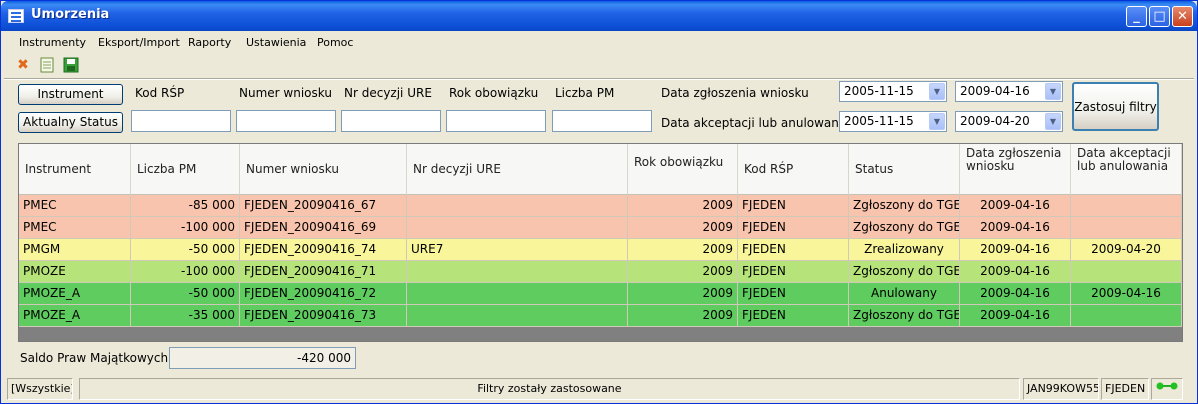 Image resolution: width=1198 pixels, height=404 pixels. I want to click on column-header-data-zgloszenia: Data zgłoszenia wniosku, so click(1015, 169).